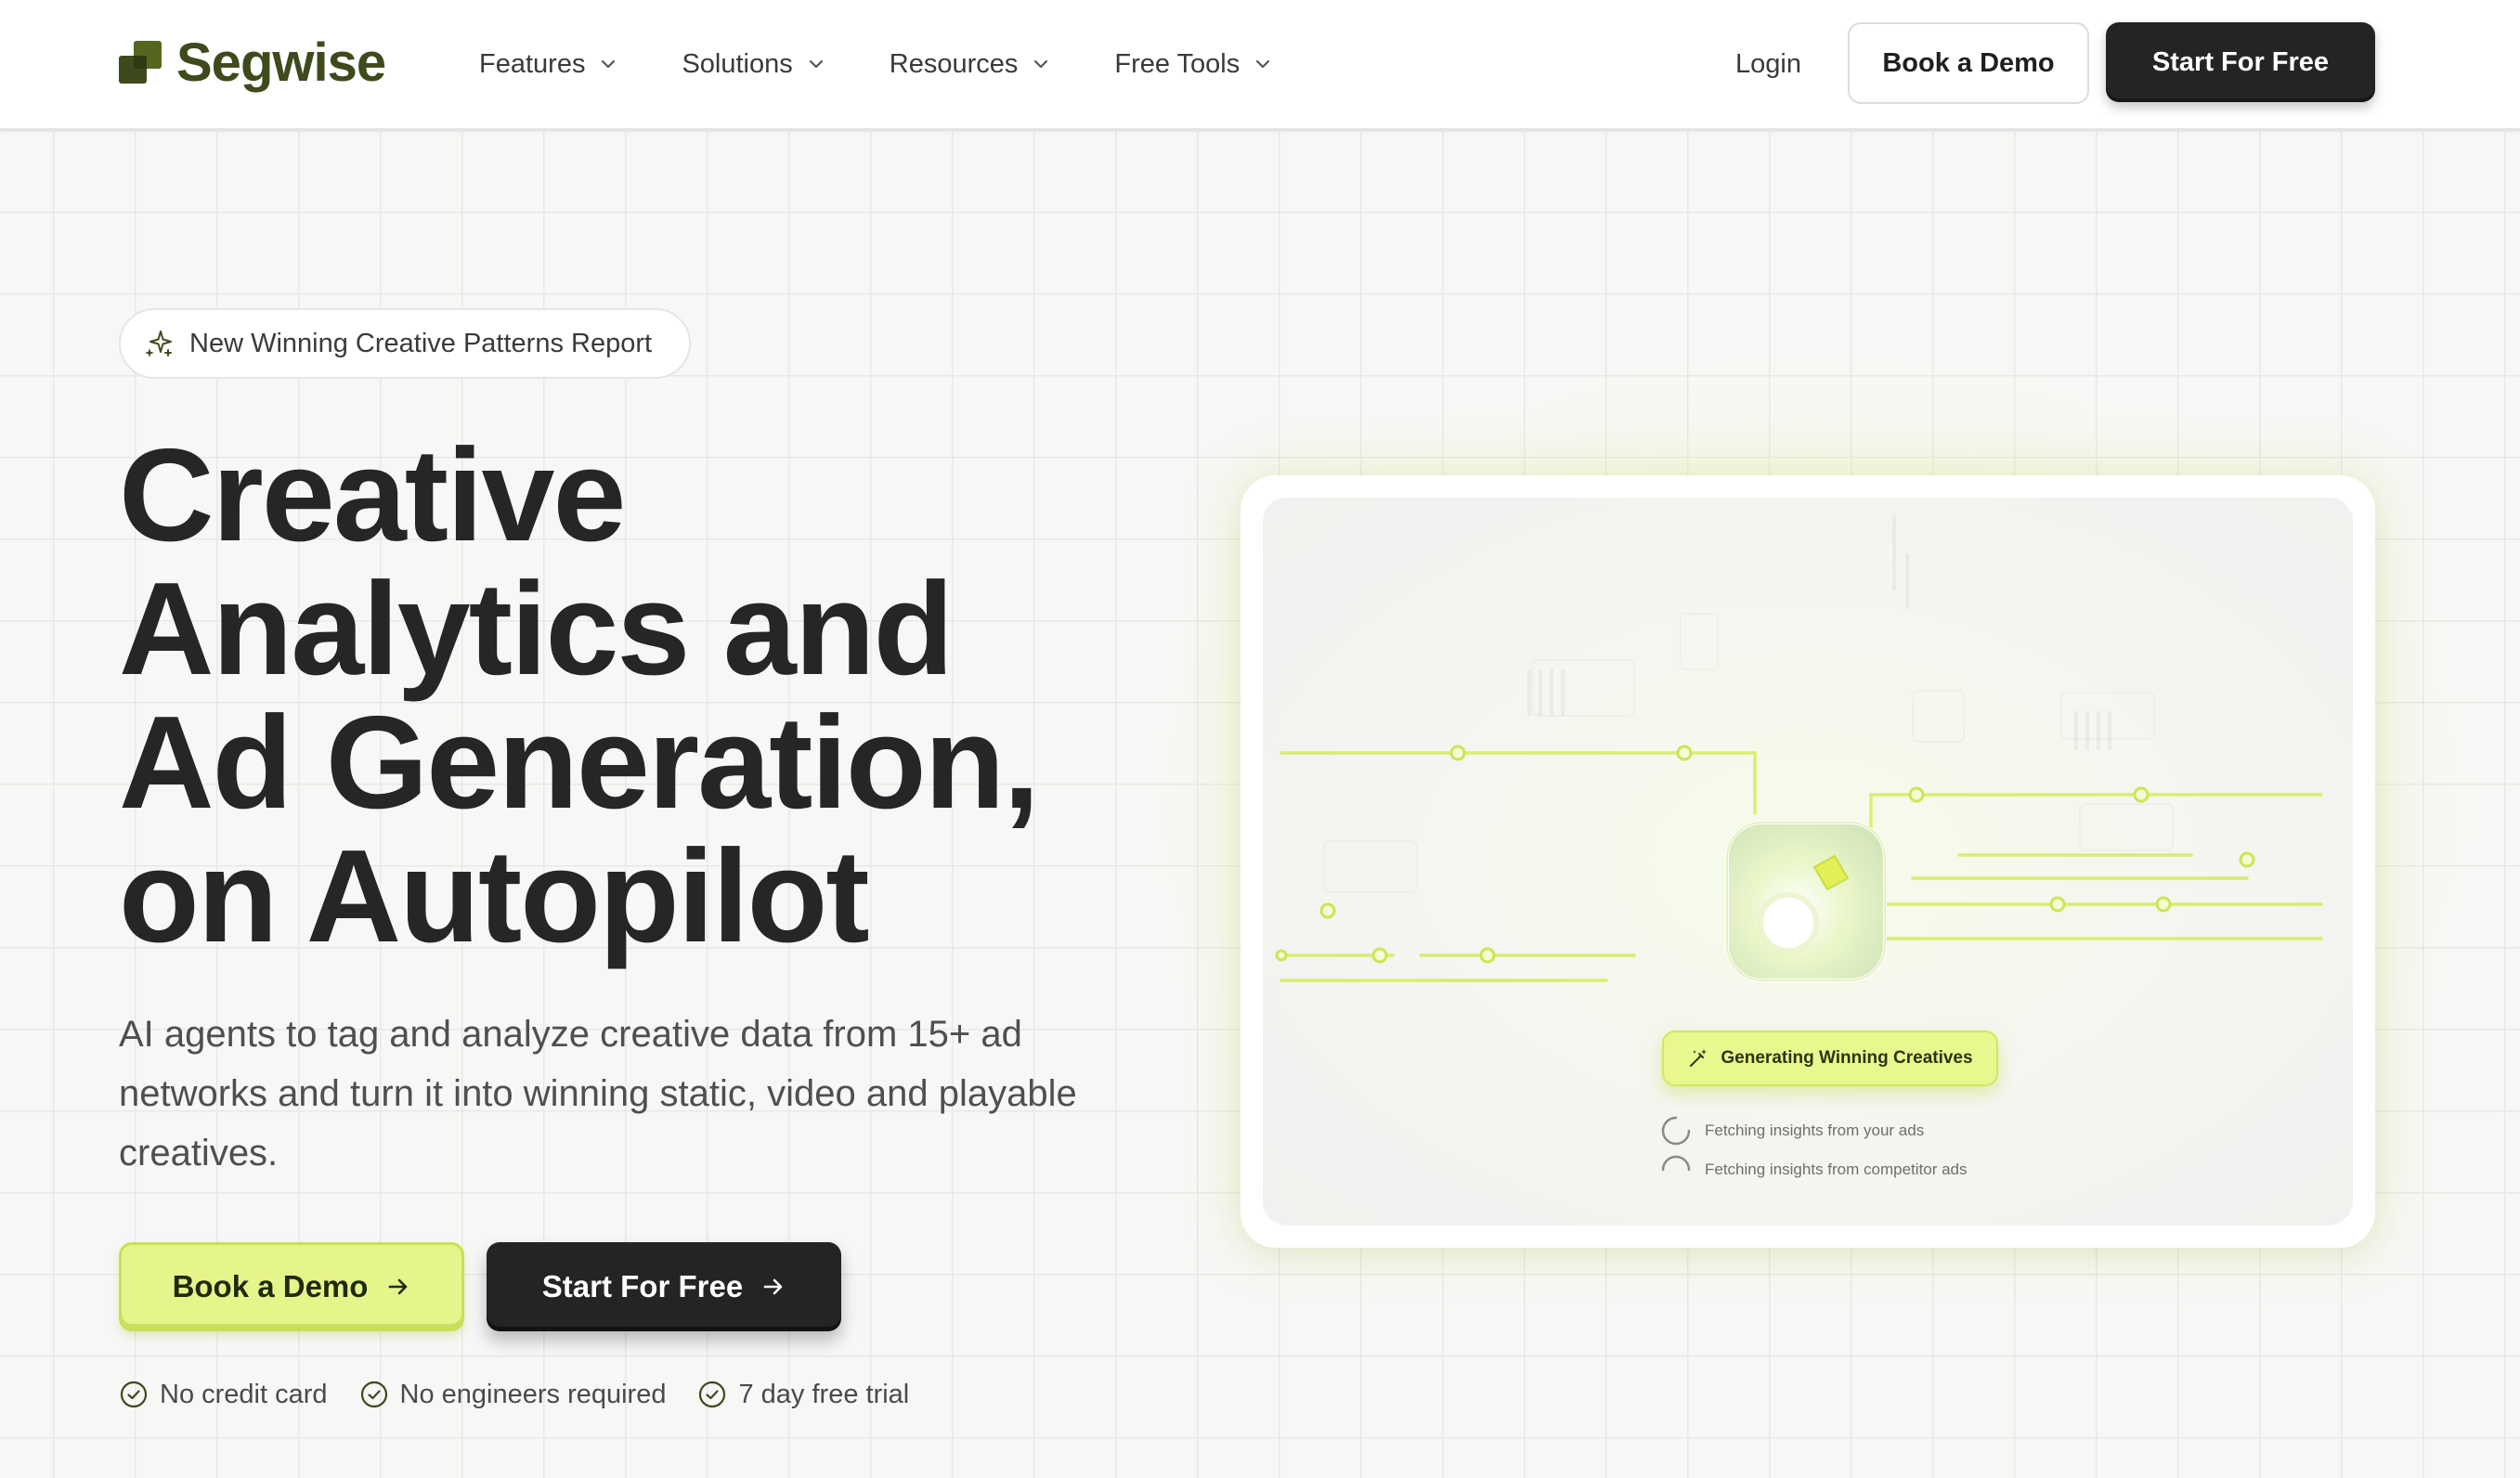  Describe the element at coordinates (421, 343) in the screenshot. I see `badge-label: New Winning Creative Patterns Report` at that location.